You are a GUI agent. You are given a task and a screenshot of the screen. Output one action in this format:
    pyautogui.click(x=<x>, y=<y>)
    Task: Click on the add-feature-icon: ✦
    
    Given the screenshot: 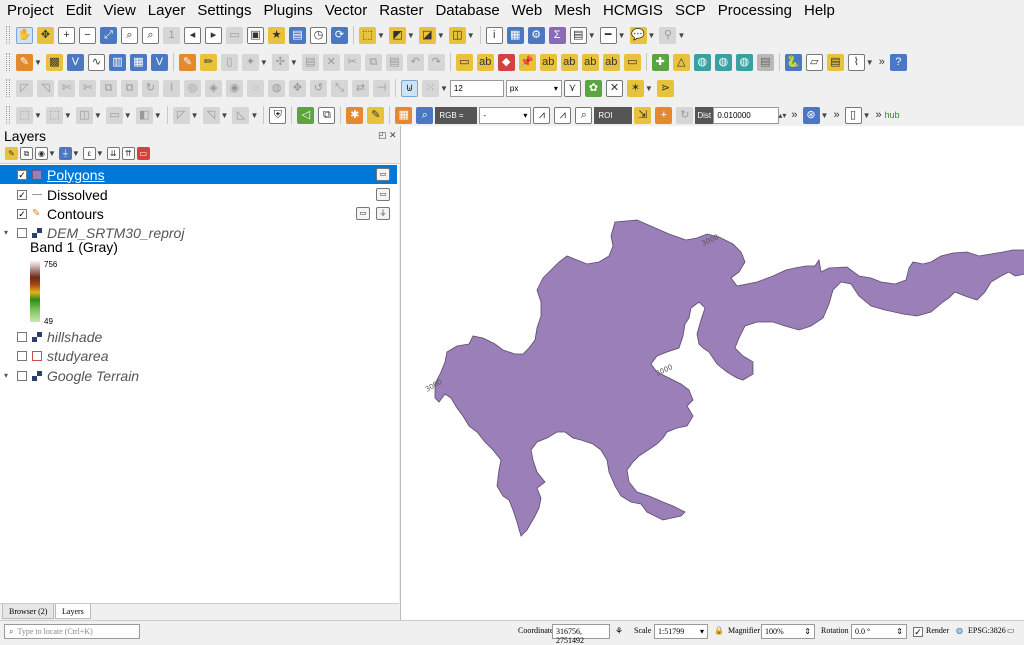 What is the action you would take?
    pyautogui.click(x=250, y=62)
    